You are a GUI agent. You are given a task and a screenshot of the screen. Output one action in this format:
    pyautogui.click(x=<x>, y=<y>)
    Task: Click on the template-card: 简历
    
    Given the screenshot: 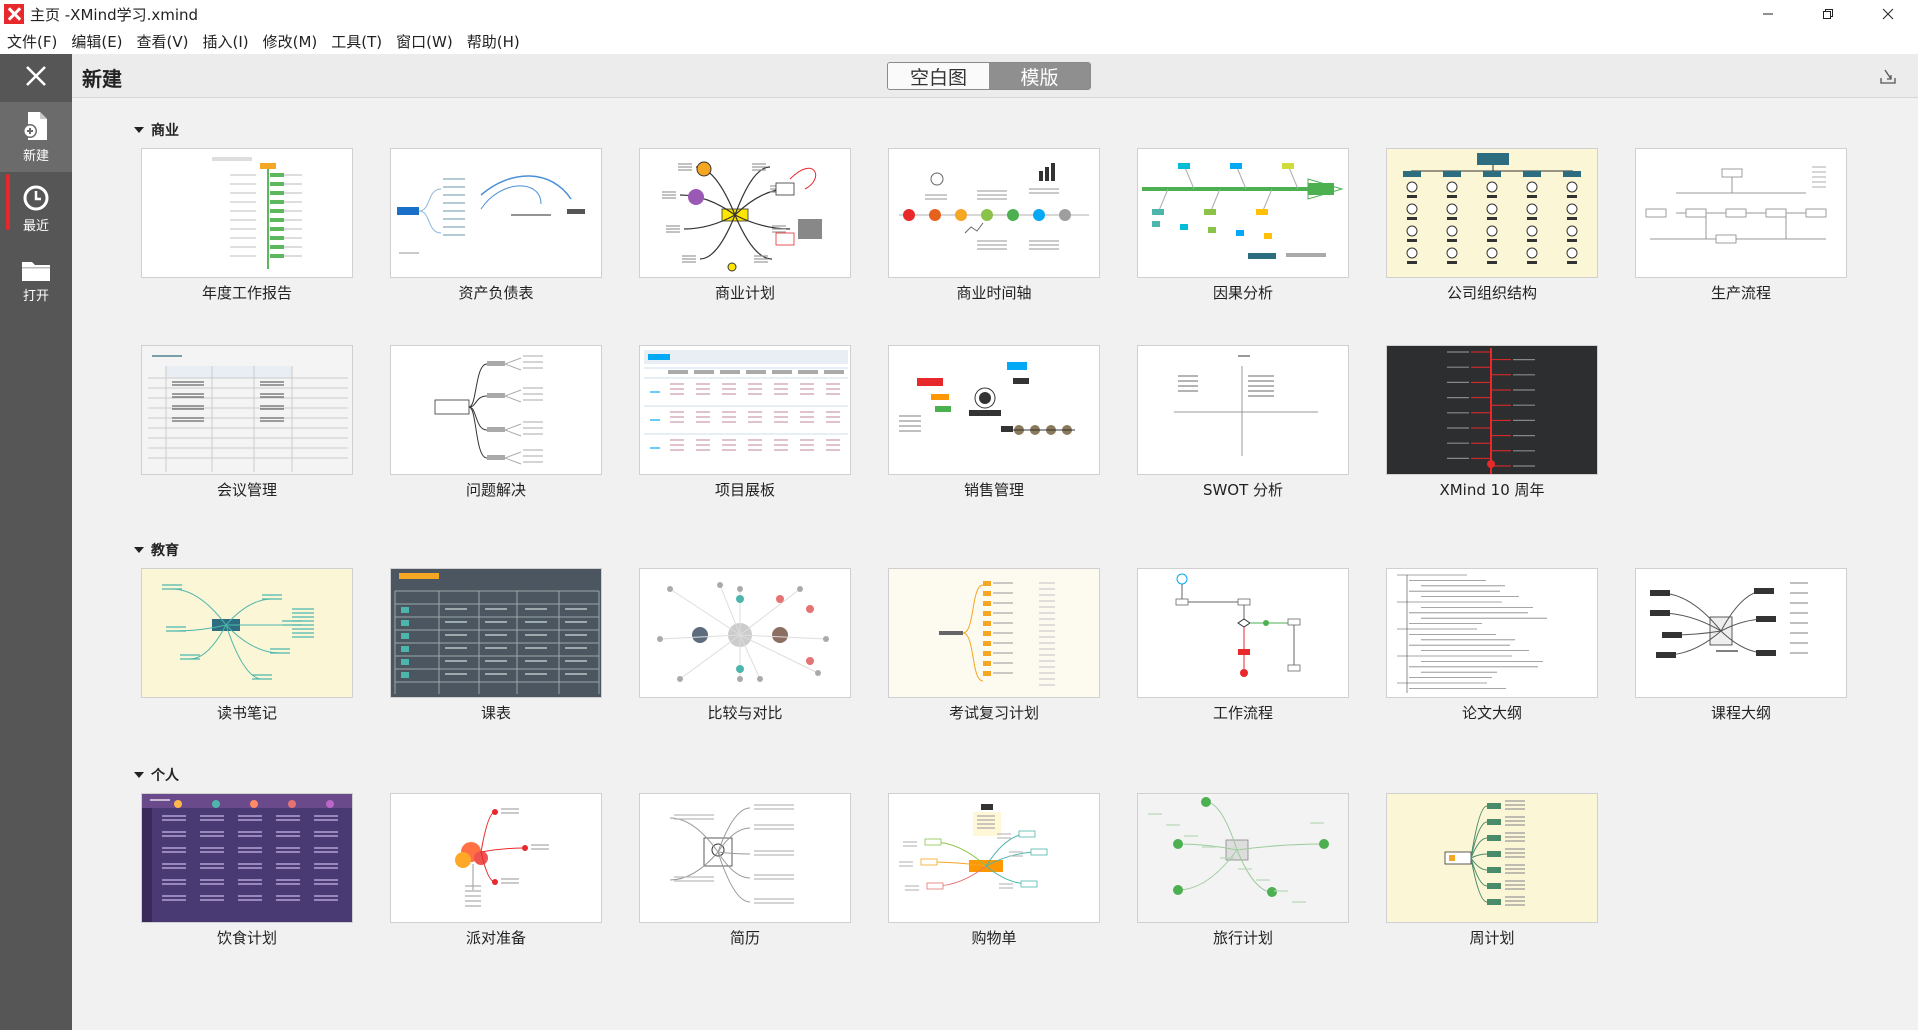 What is the action you would take?
    pyautogui.click(x=745, y=873)
    